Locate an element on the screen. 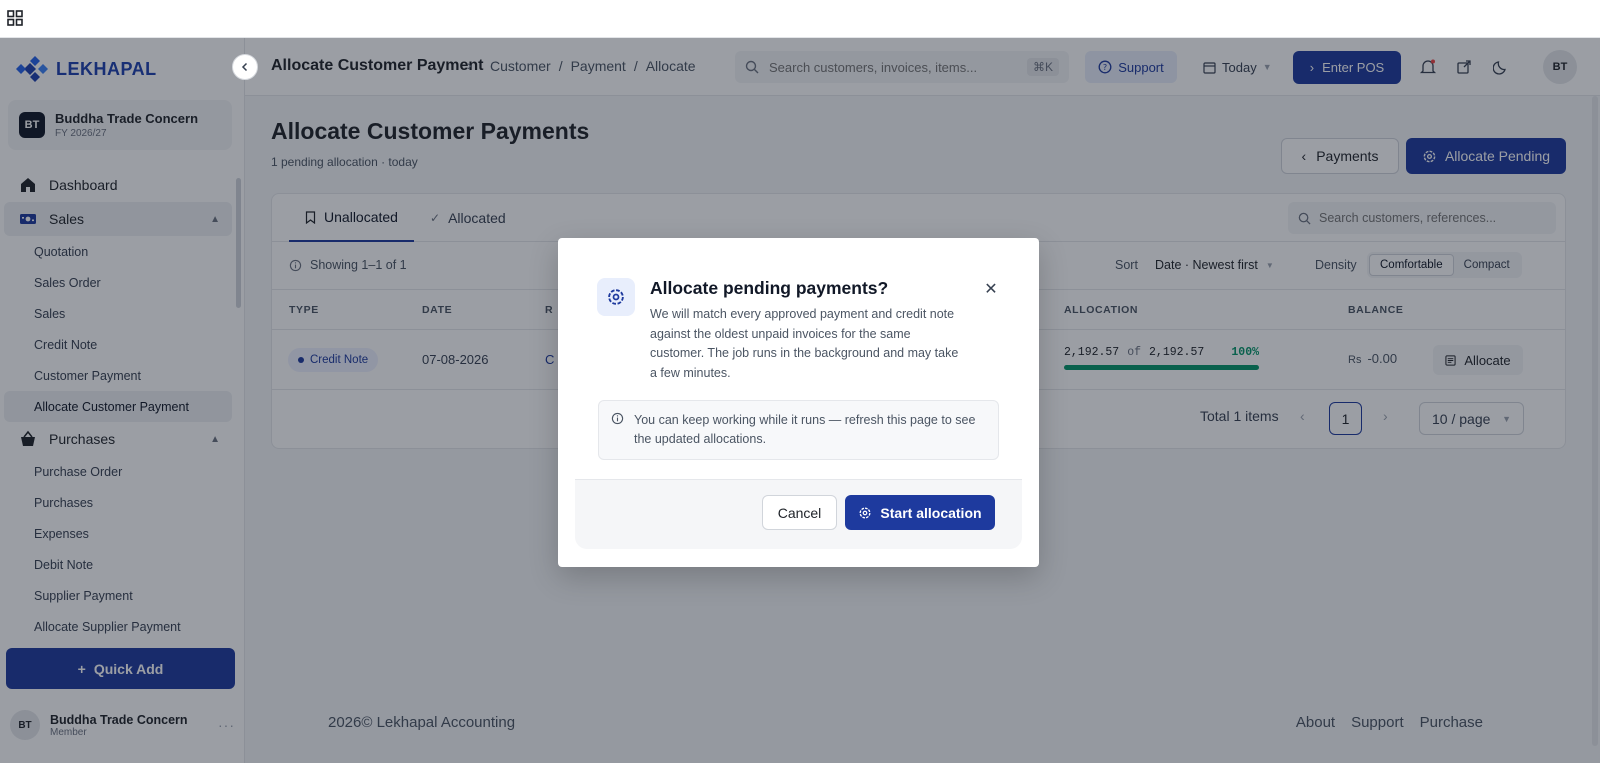 Image resolution: width=1600 pixels, height=763 pixels. app-grid-icon is located at coordinates (15, 18).